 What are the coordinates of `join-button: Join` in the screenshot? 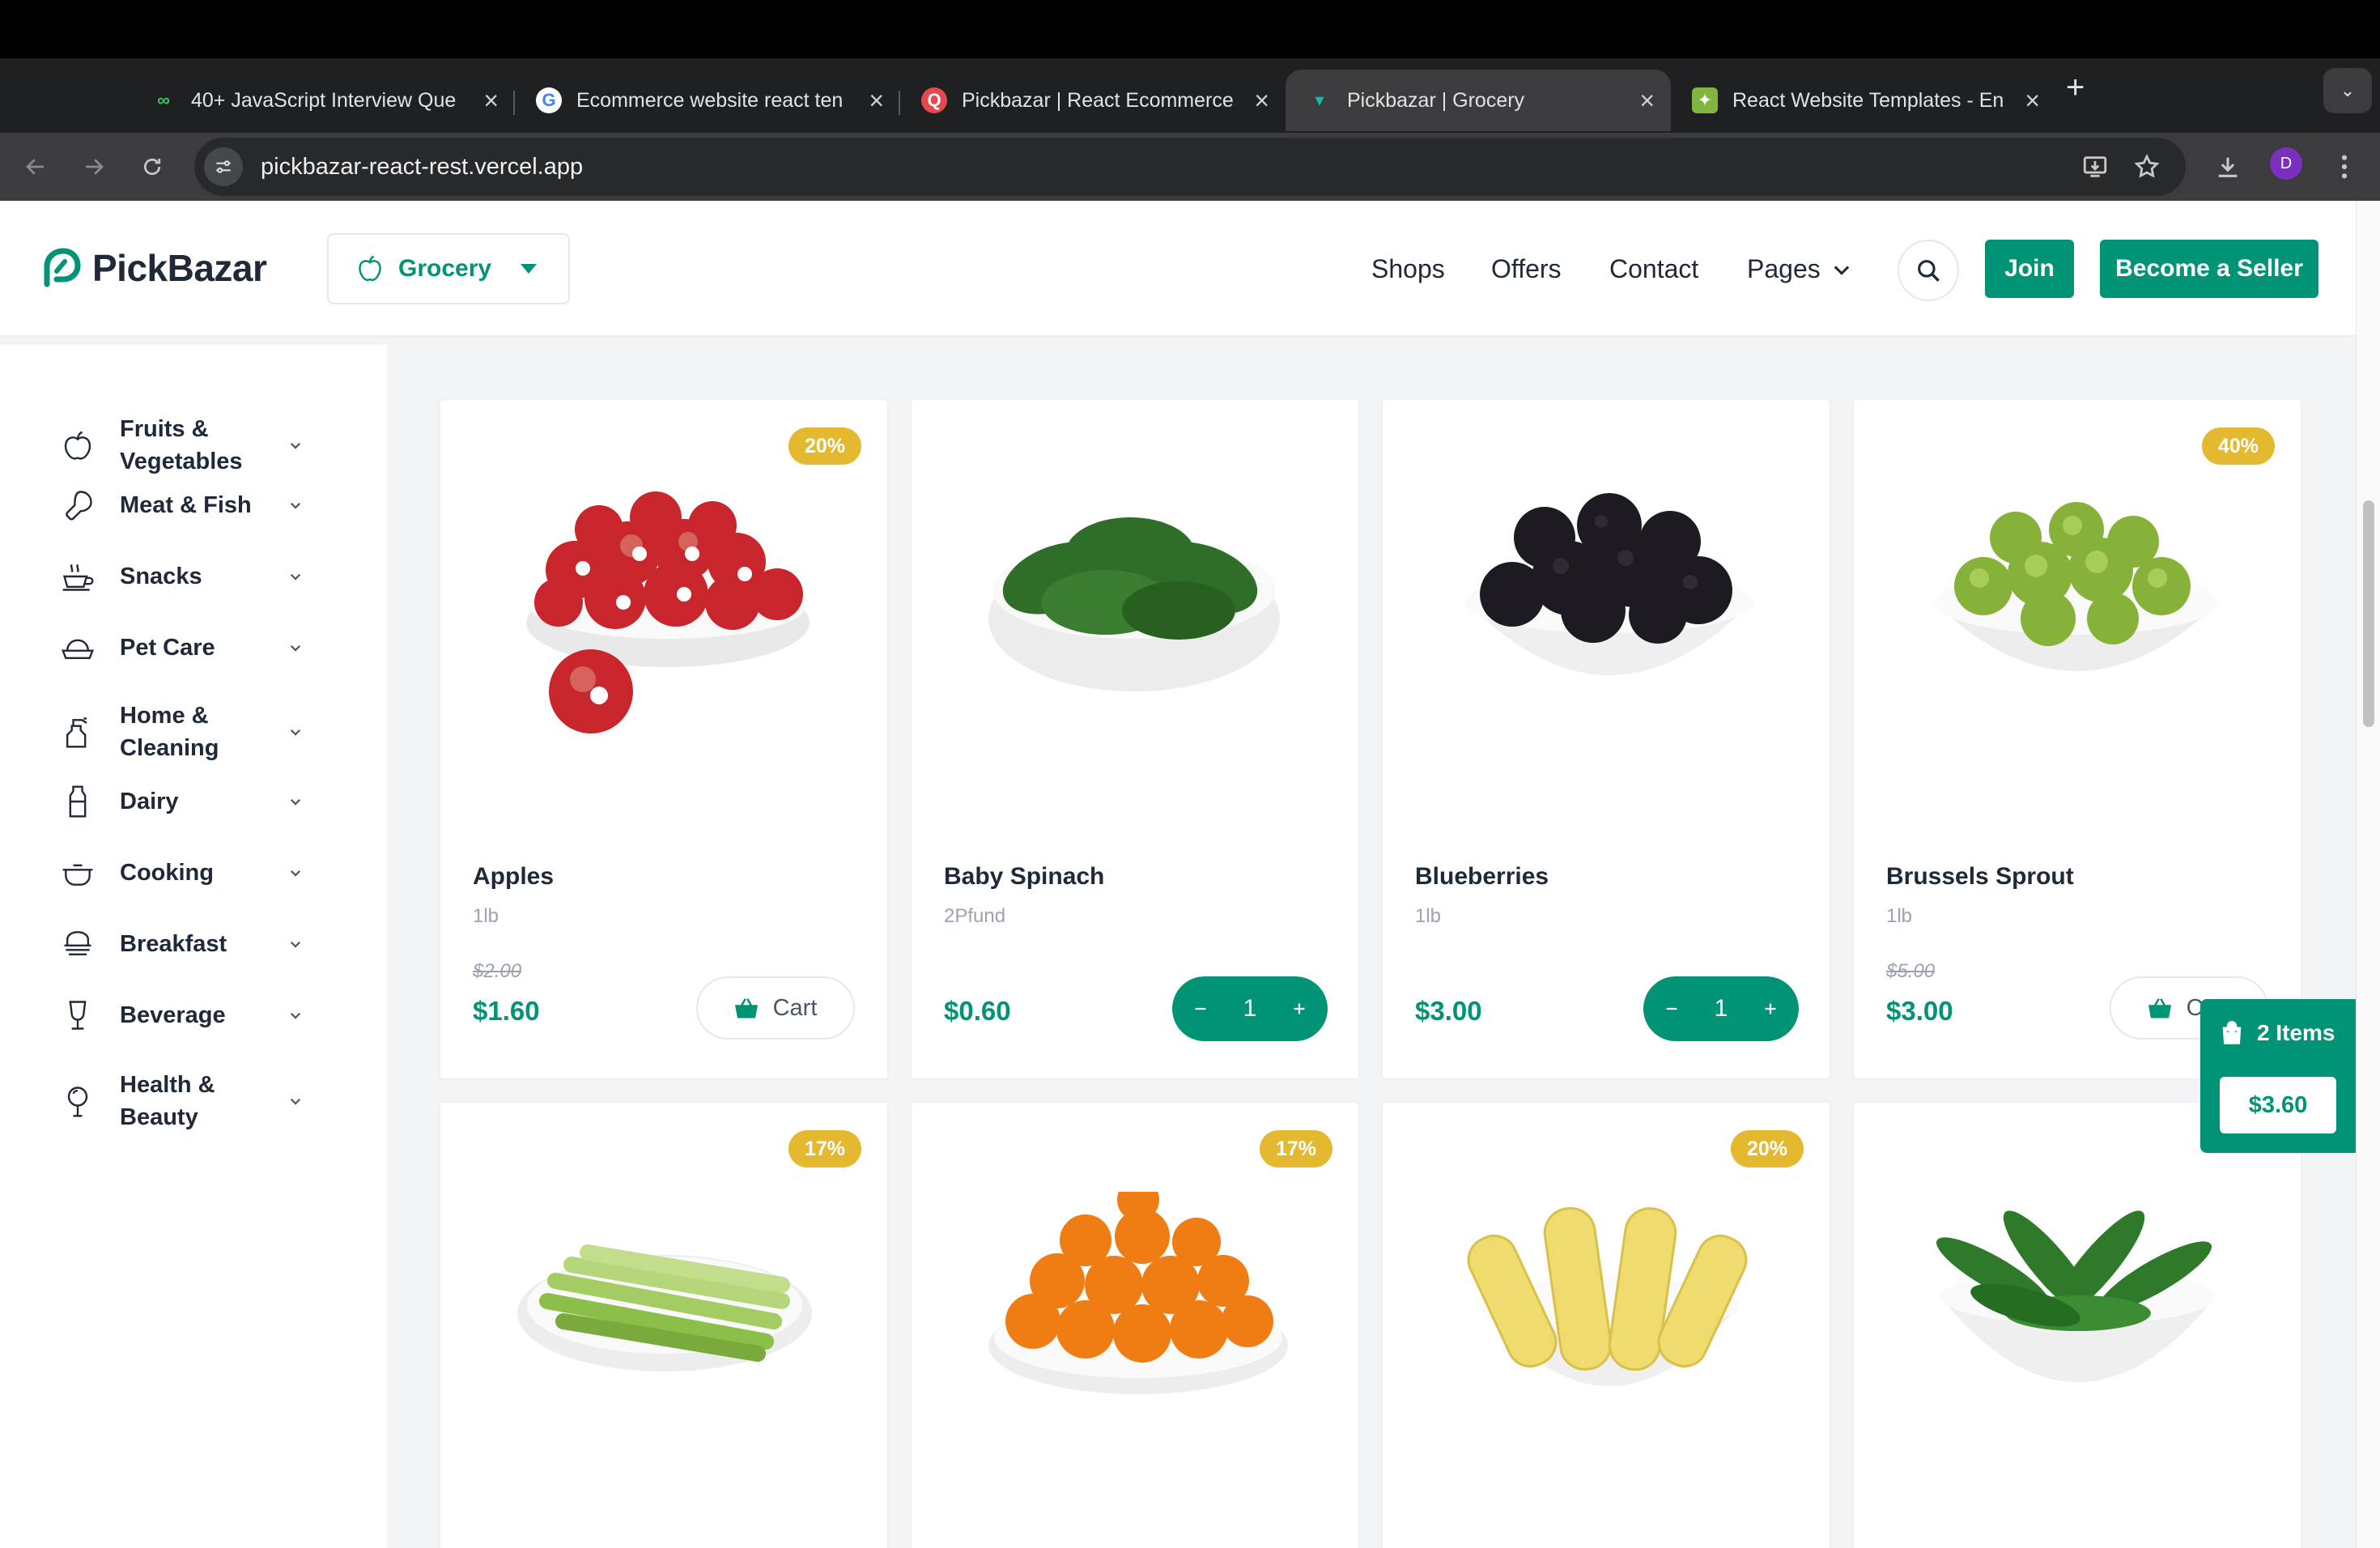 It's located at (2029, 269).